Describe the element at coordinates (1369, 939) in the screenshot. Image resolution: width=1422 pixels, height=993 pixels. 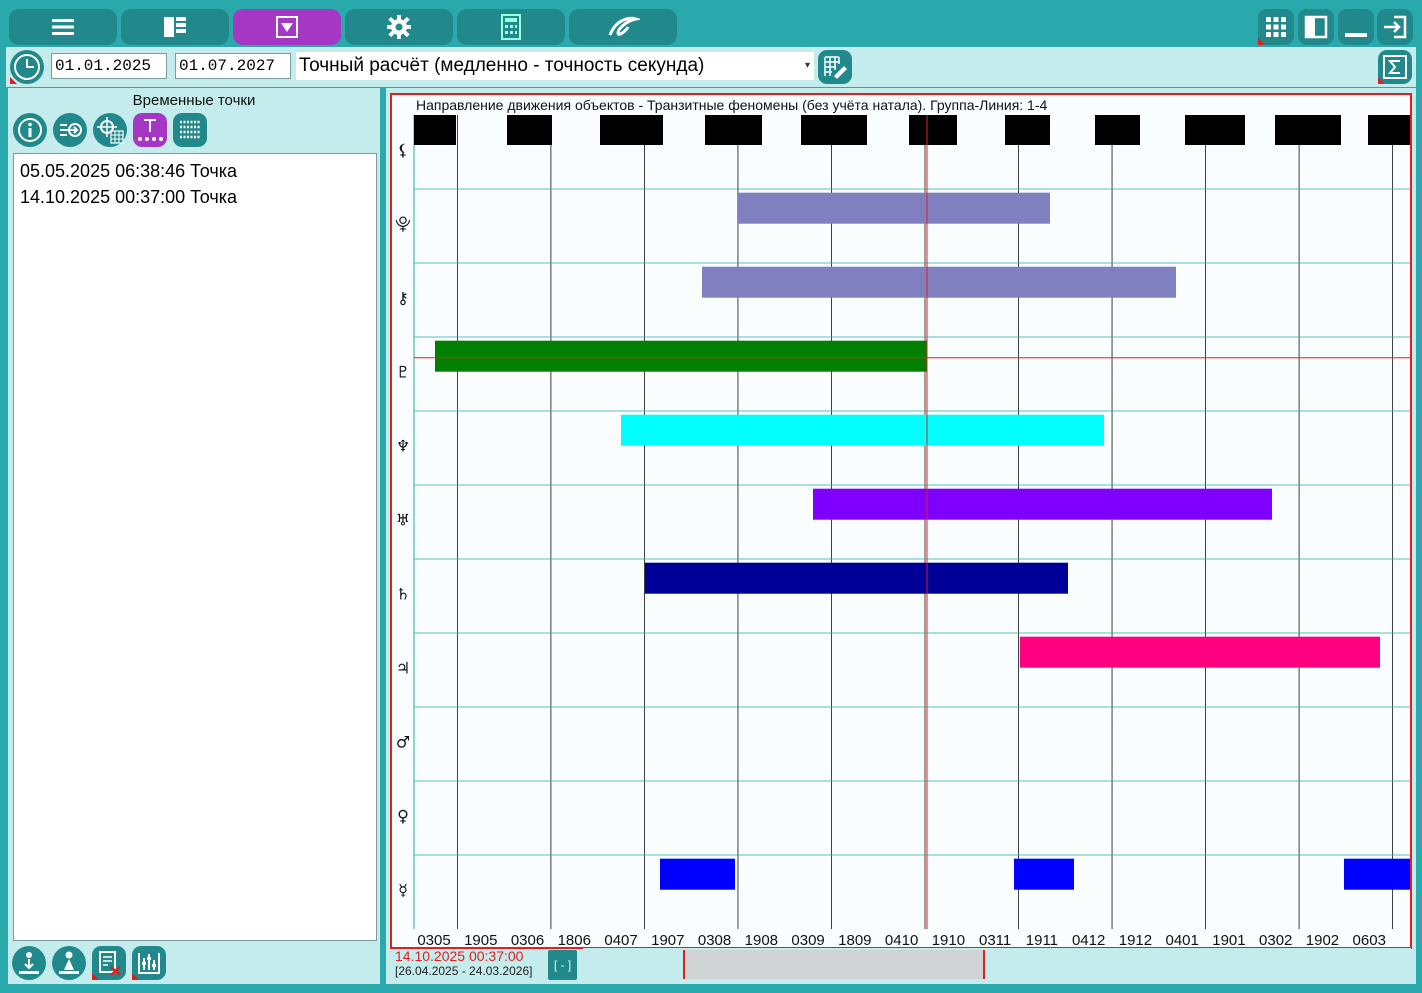
I see `x-tick-label: 0603` at that location.